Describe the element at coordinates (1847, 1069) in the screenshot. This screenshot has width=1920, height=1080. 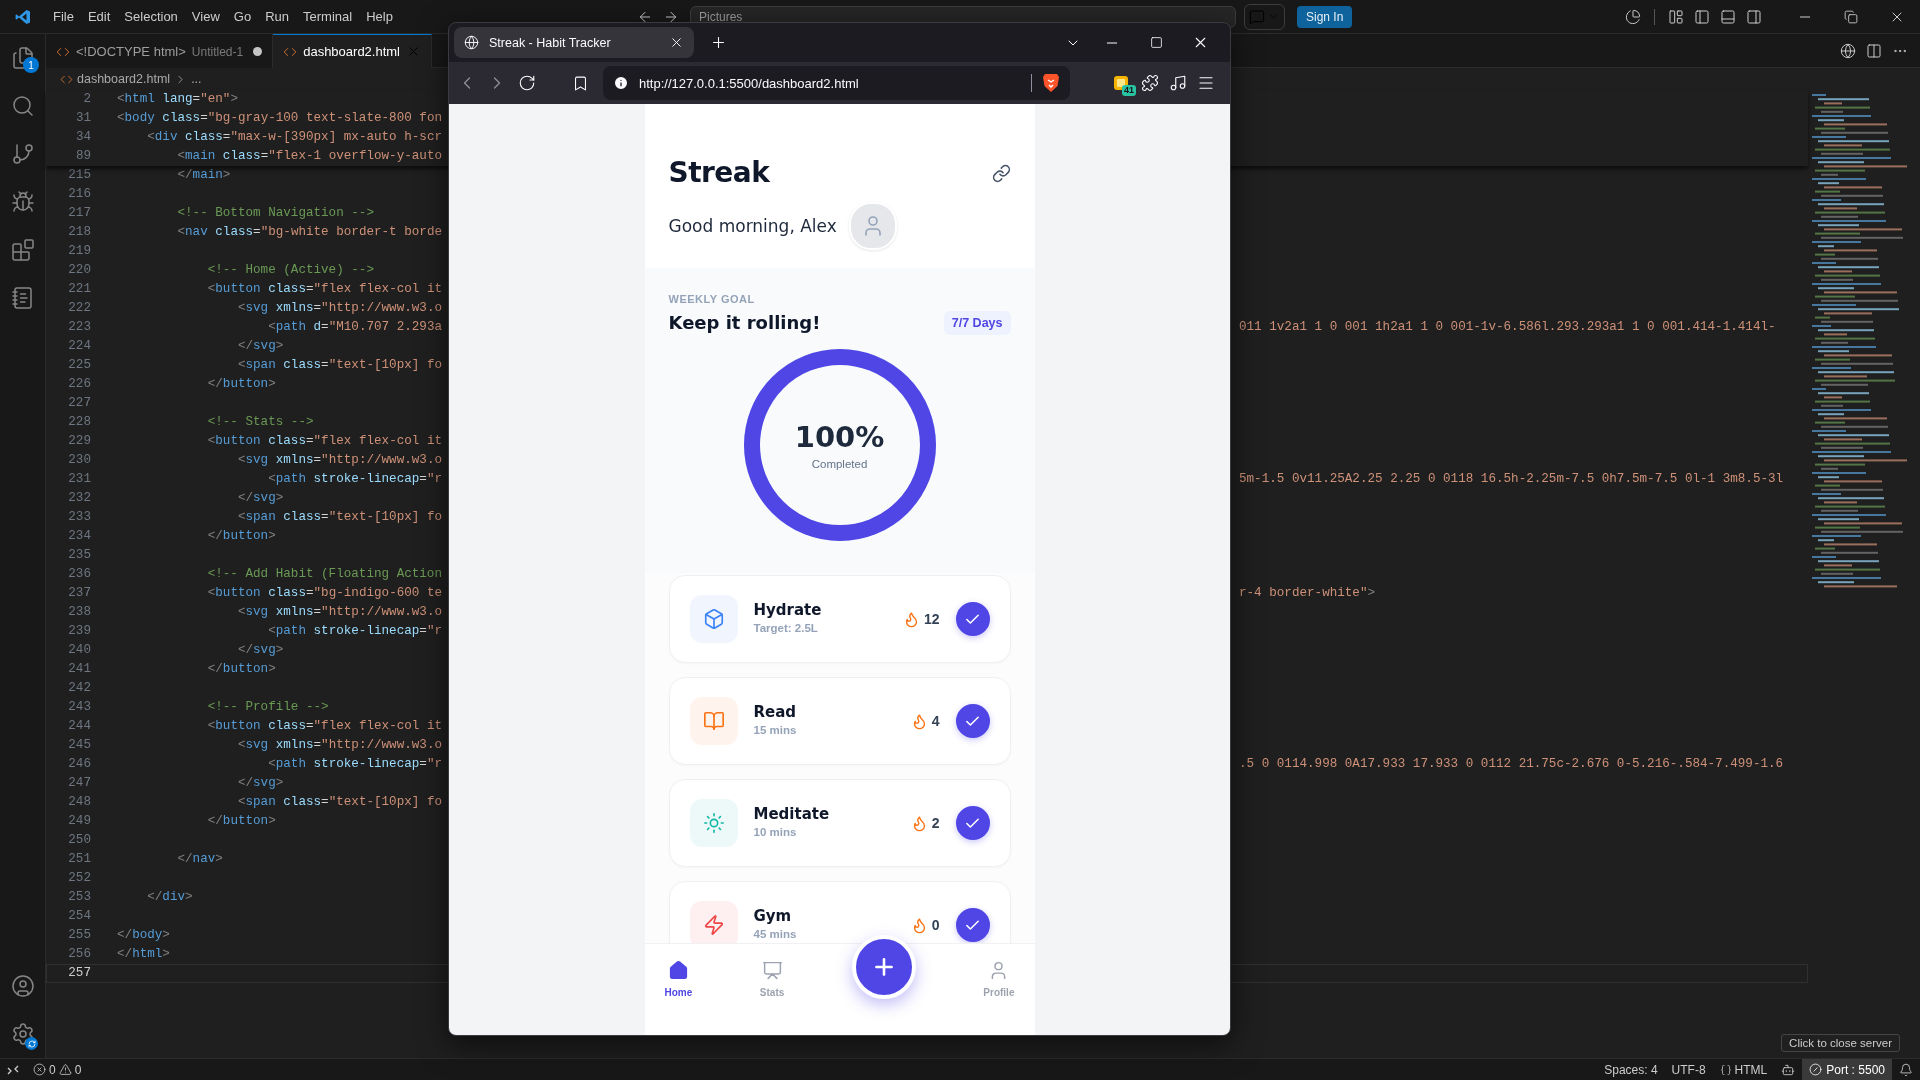
I see `port-status: Port : 5500` at that location.